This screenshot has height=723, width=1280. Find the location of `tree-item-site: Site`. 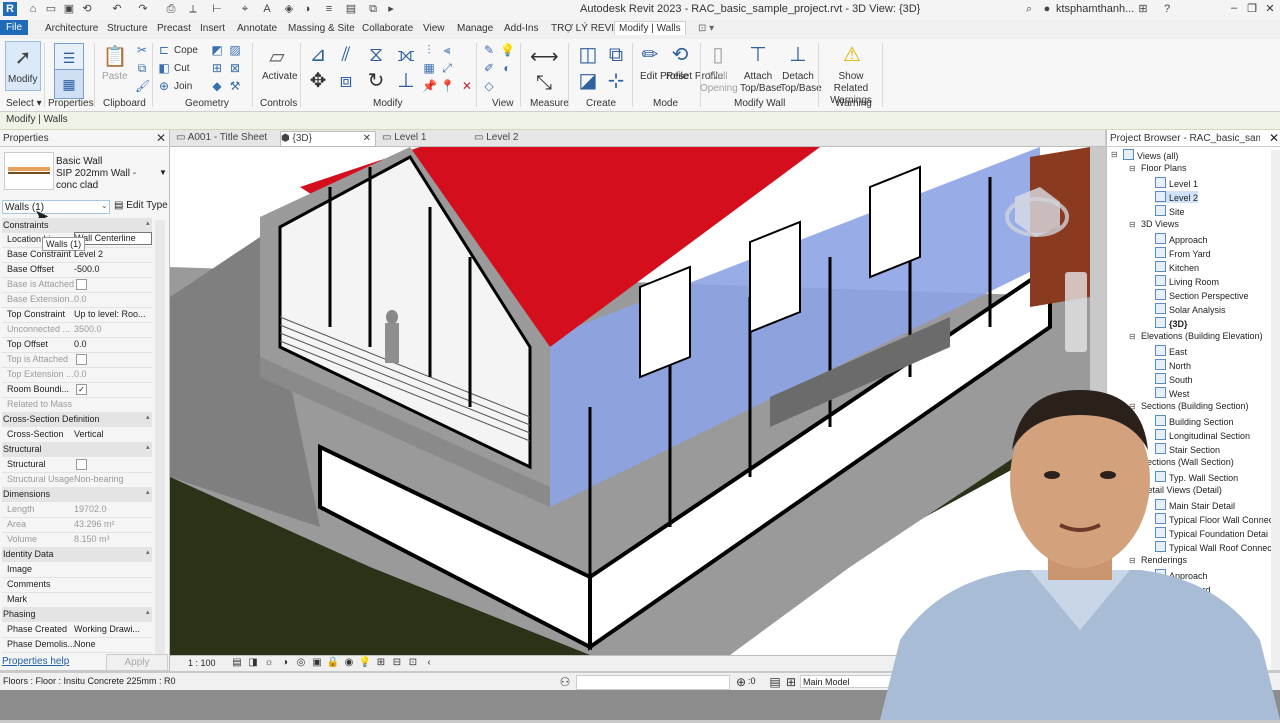

tree-item-site: Site is located at coordinates (1170, 211).